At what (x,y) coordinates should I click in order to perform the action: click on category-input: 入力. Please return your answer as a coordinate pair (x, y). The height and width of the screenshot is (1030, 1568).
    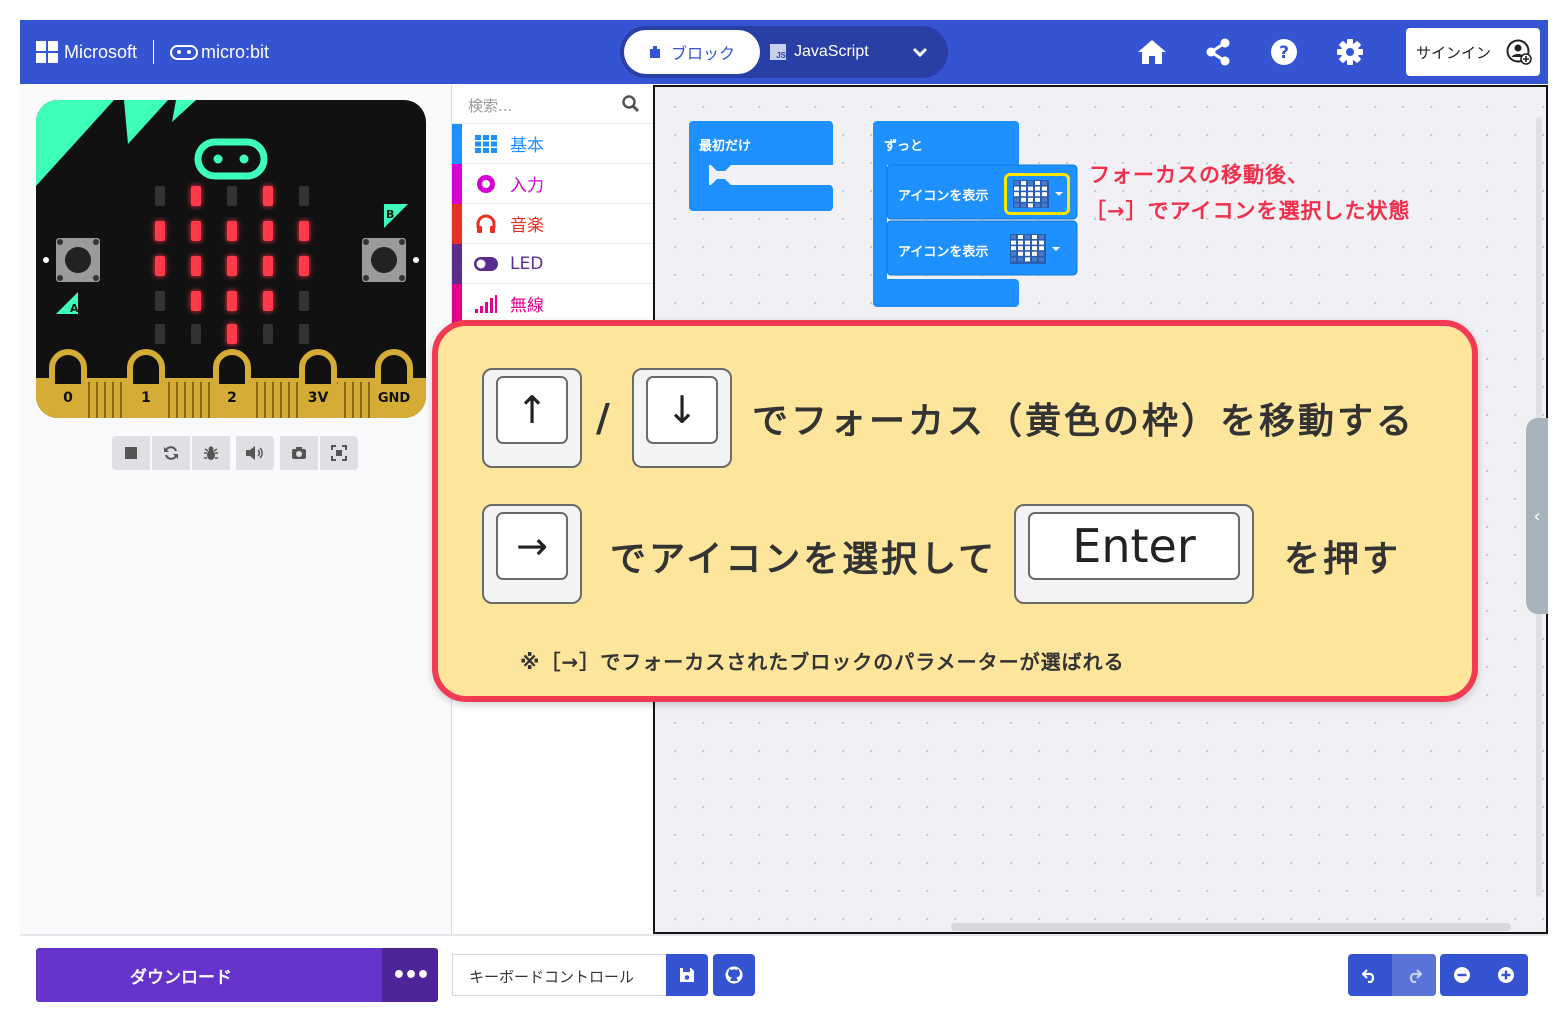
    Looking at the image, I should click on (553, 184).